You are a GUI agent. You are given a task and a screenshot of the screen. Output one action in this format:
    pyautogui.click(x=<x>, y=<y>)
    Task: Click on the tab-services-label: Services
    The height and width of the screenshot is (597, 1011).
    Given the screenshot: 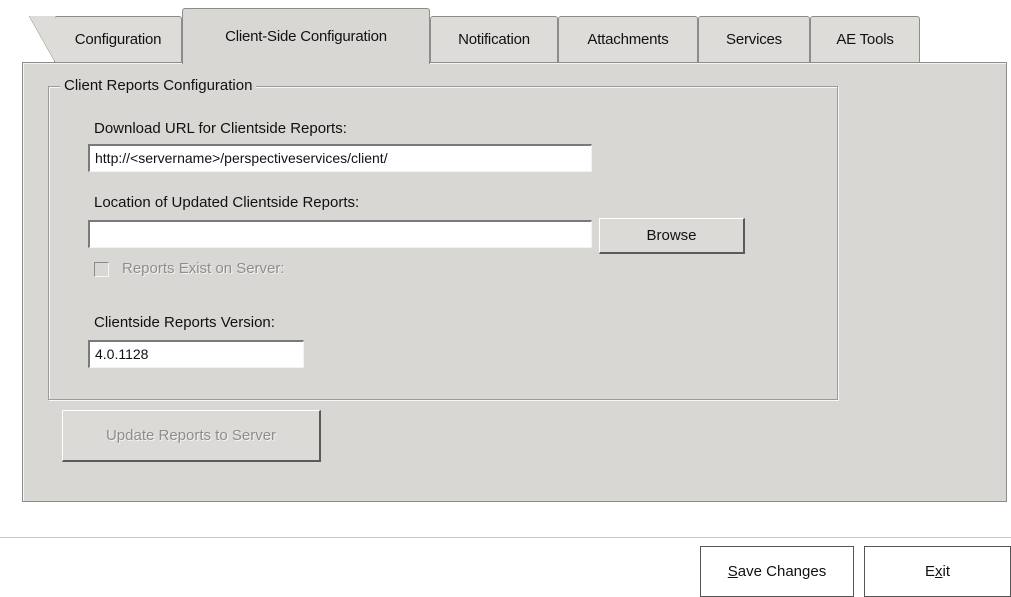 What is the action you would take?
    pyautogui.click(x=754, y=39)
    